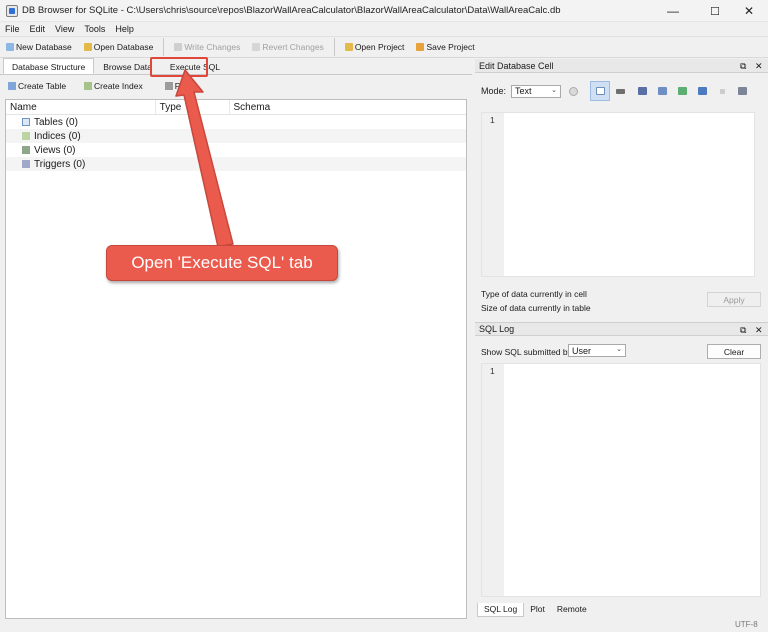  What do you see at coordinates (621, 66) in the screenshot?
I see `edit-cell-header: Edit Database Cell ⧉ ✕` at bounding box center [621, 66].